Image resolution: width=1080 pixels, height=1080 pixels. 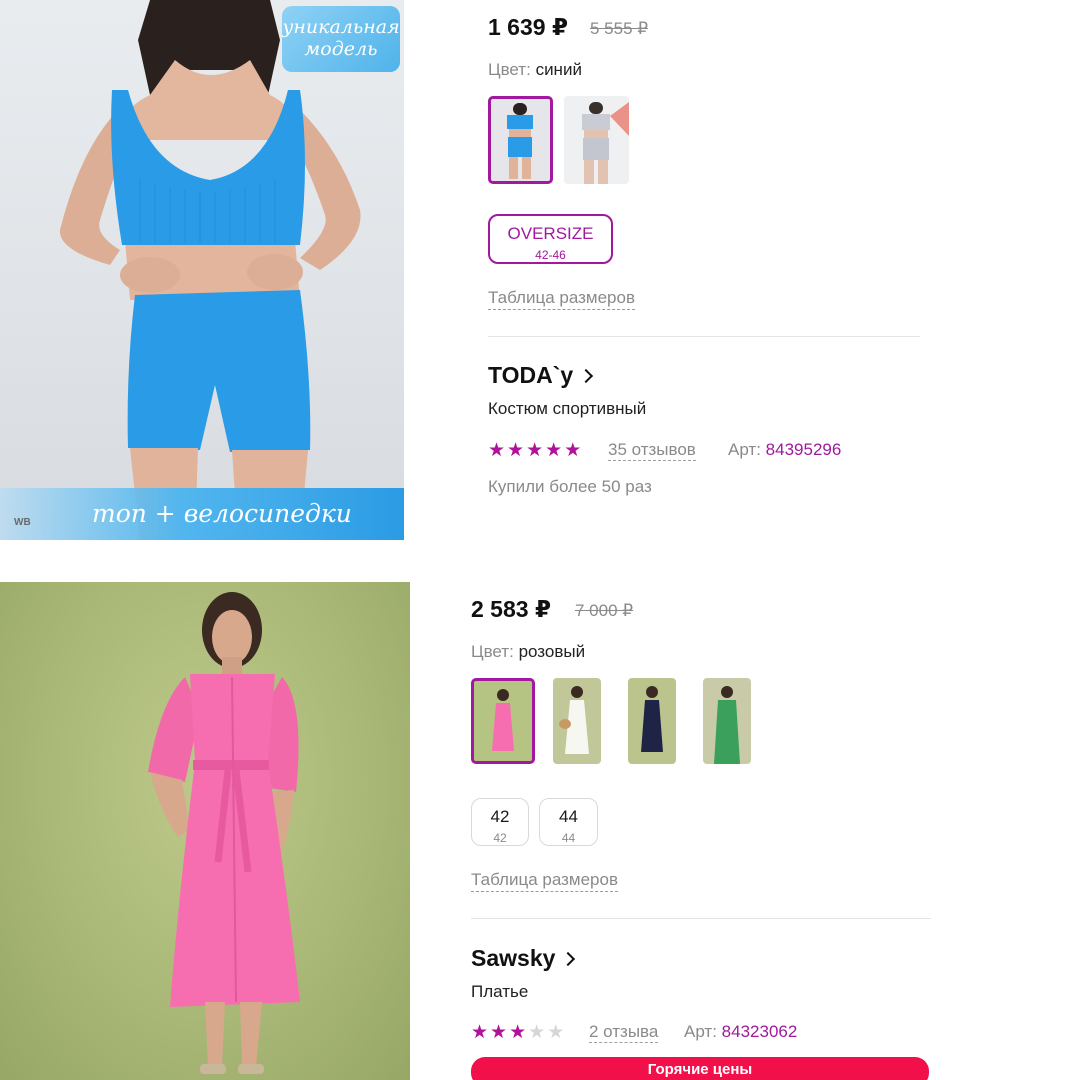 I want to click on color-row: Цвет: синий, so click(x=704, y=71).